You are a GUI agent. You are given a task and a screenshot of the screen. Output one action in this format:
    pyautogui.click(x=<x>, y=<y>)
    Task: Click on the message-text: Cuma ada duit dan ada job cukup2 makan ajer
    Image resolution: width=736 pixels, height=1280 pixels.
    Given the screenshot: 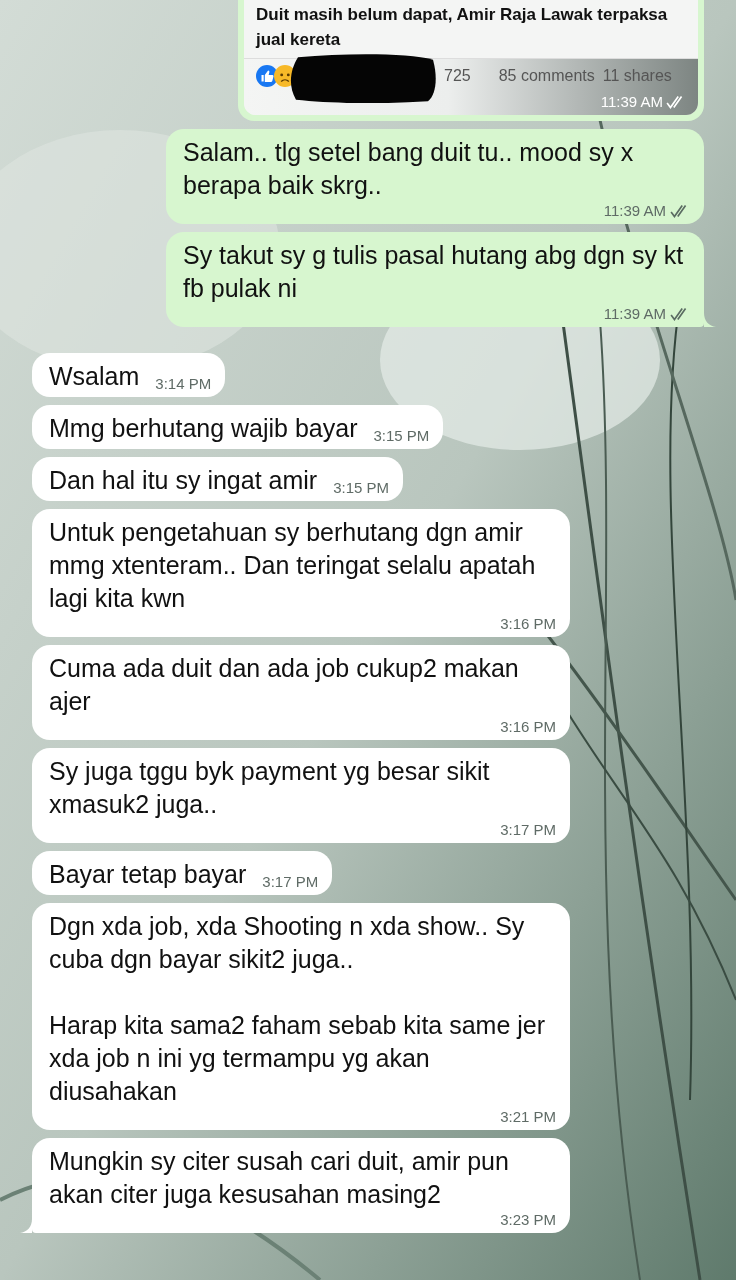 What is the action you would take?
    pyautogui.click(x=284, y=685)
    